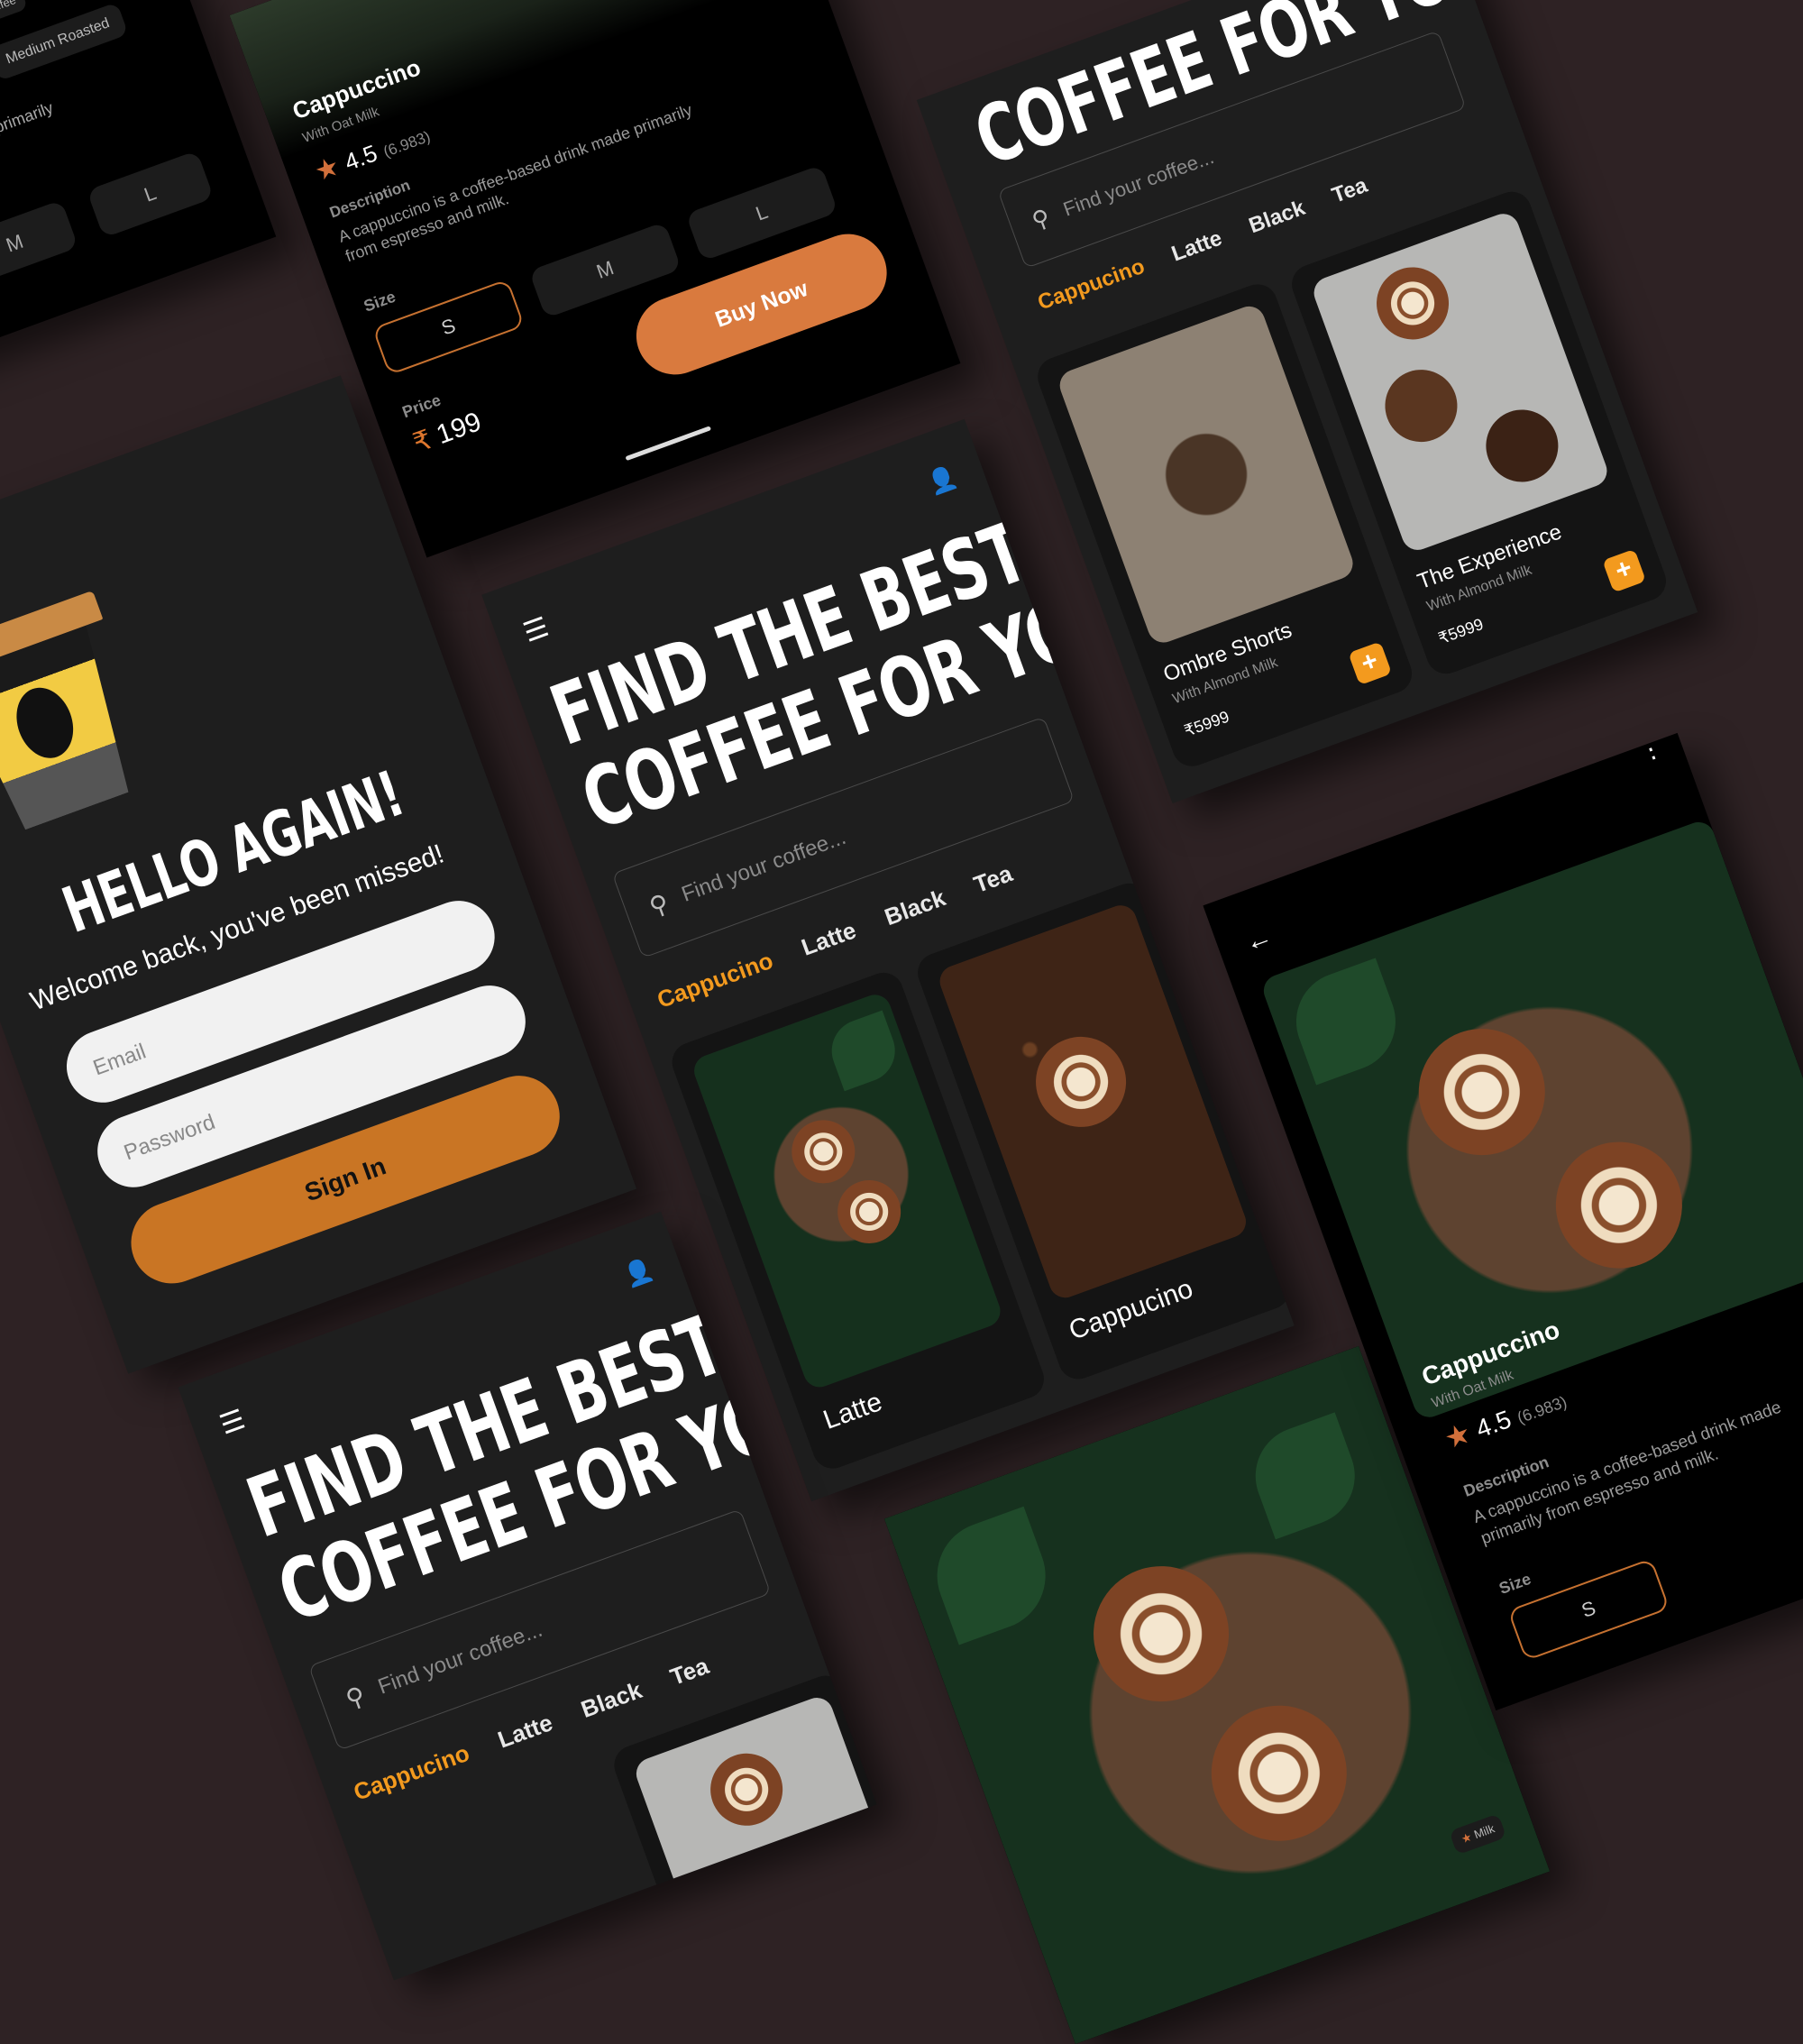 This screenshot has height=2044, width=1803. I want to click on more-options-icon: ⋮, so click(1651, 750).